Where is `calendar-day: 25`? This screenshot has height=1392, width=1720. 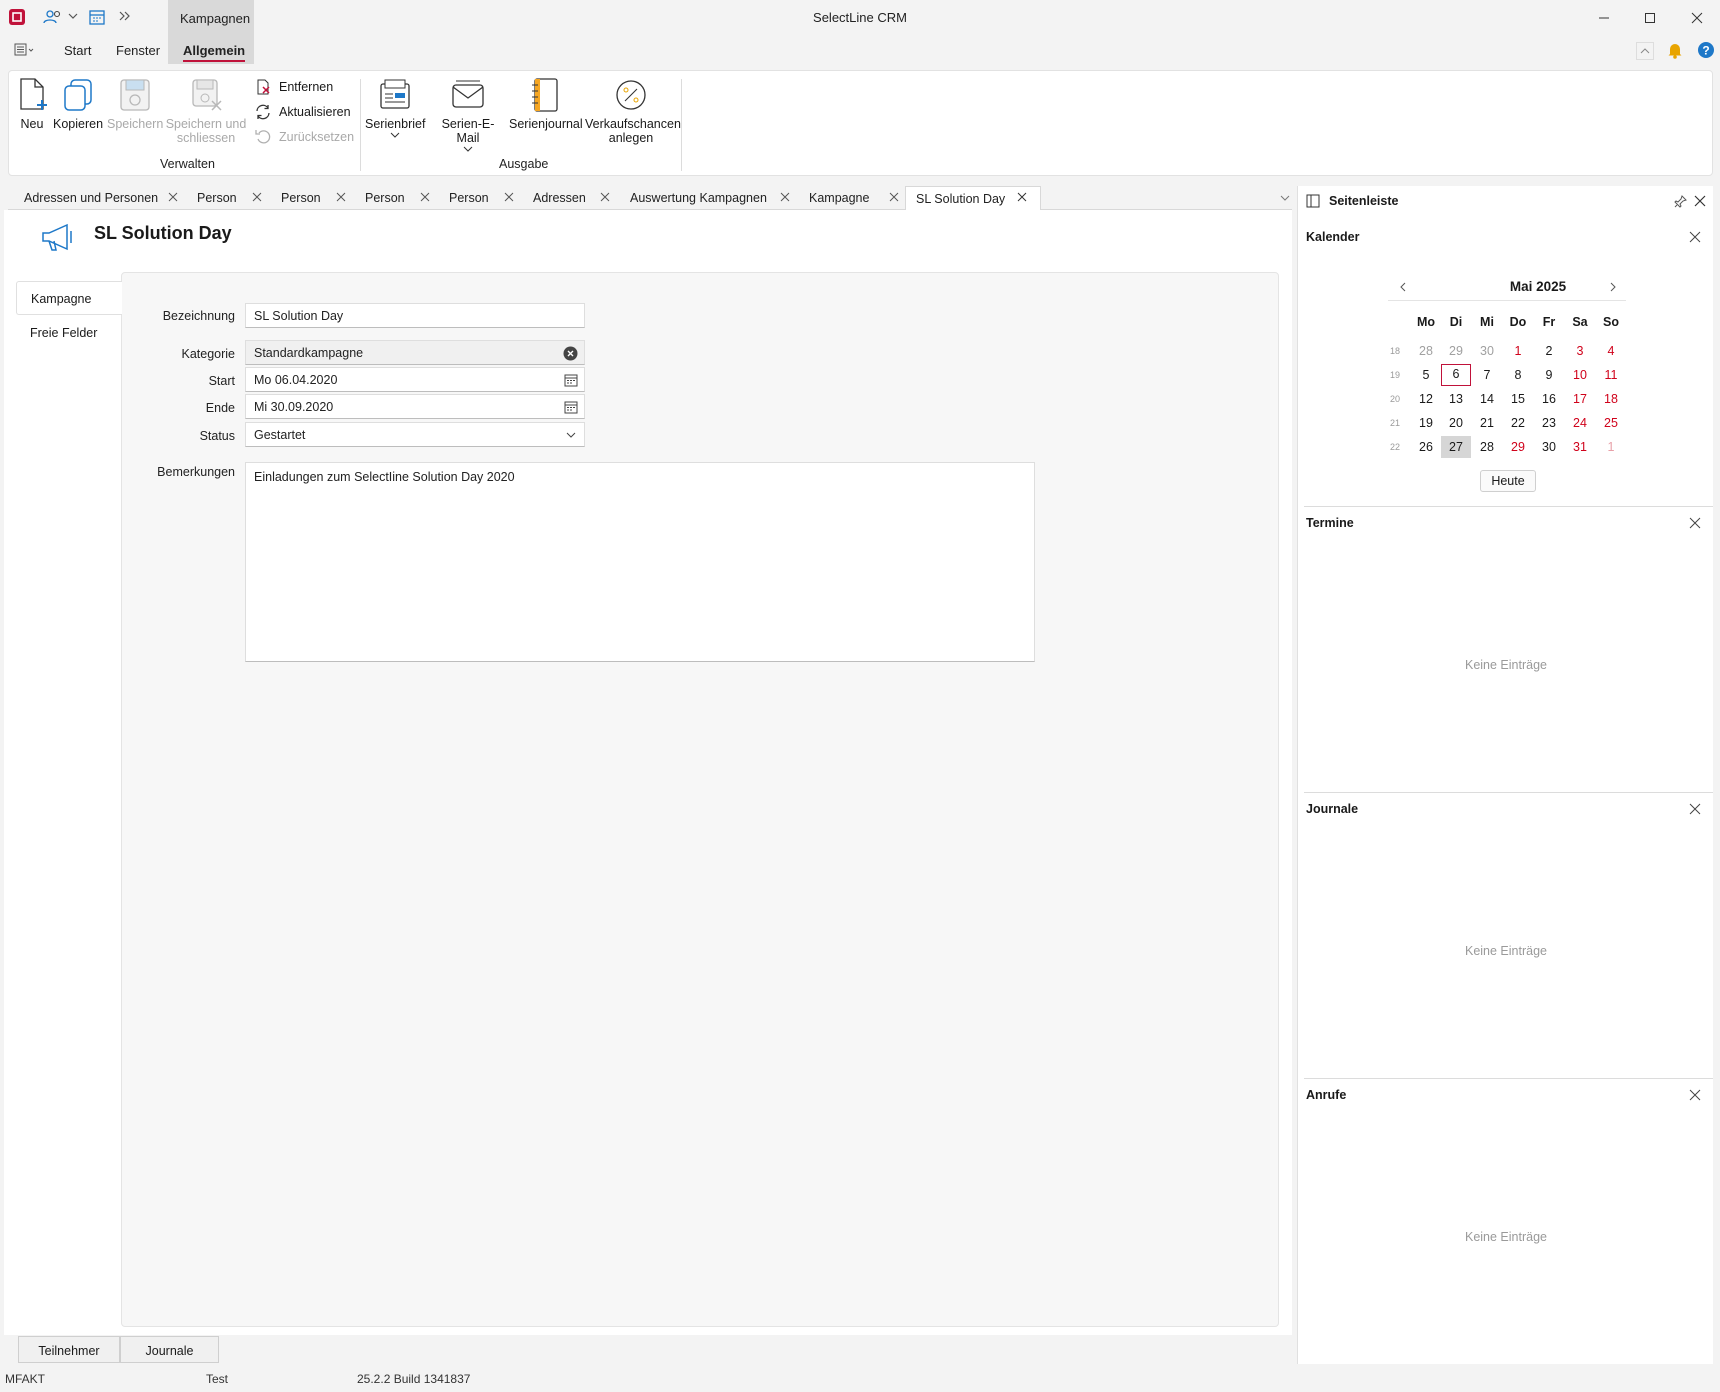 calendar-day: 25 is located at coordinates (1611, 423).